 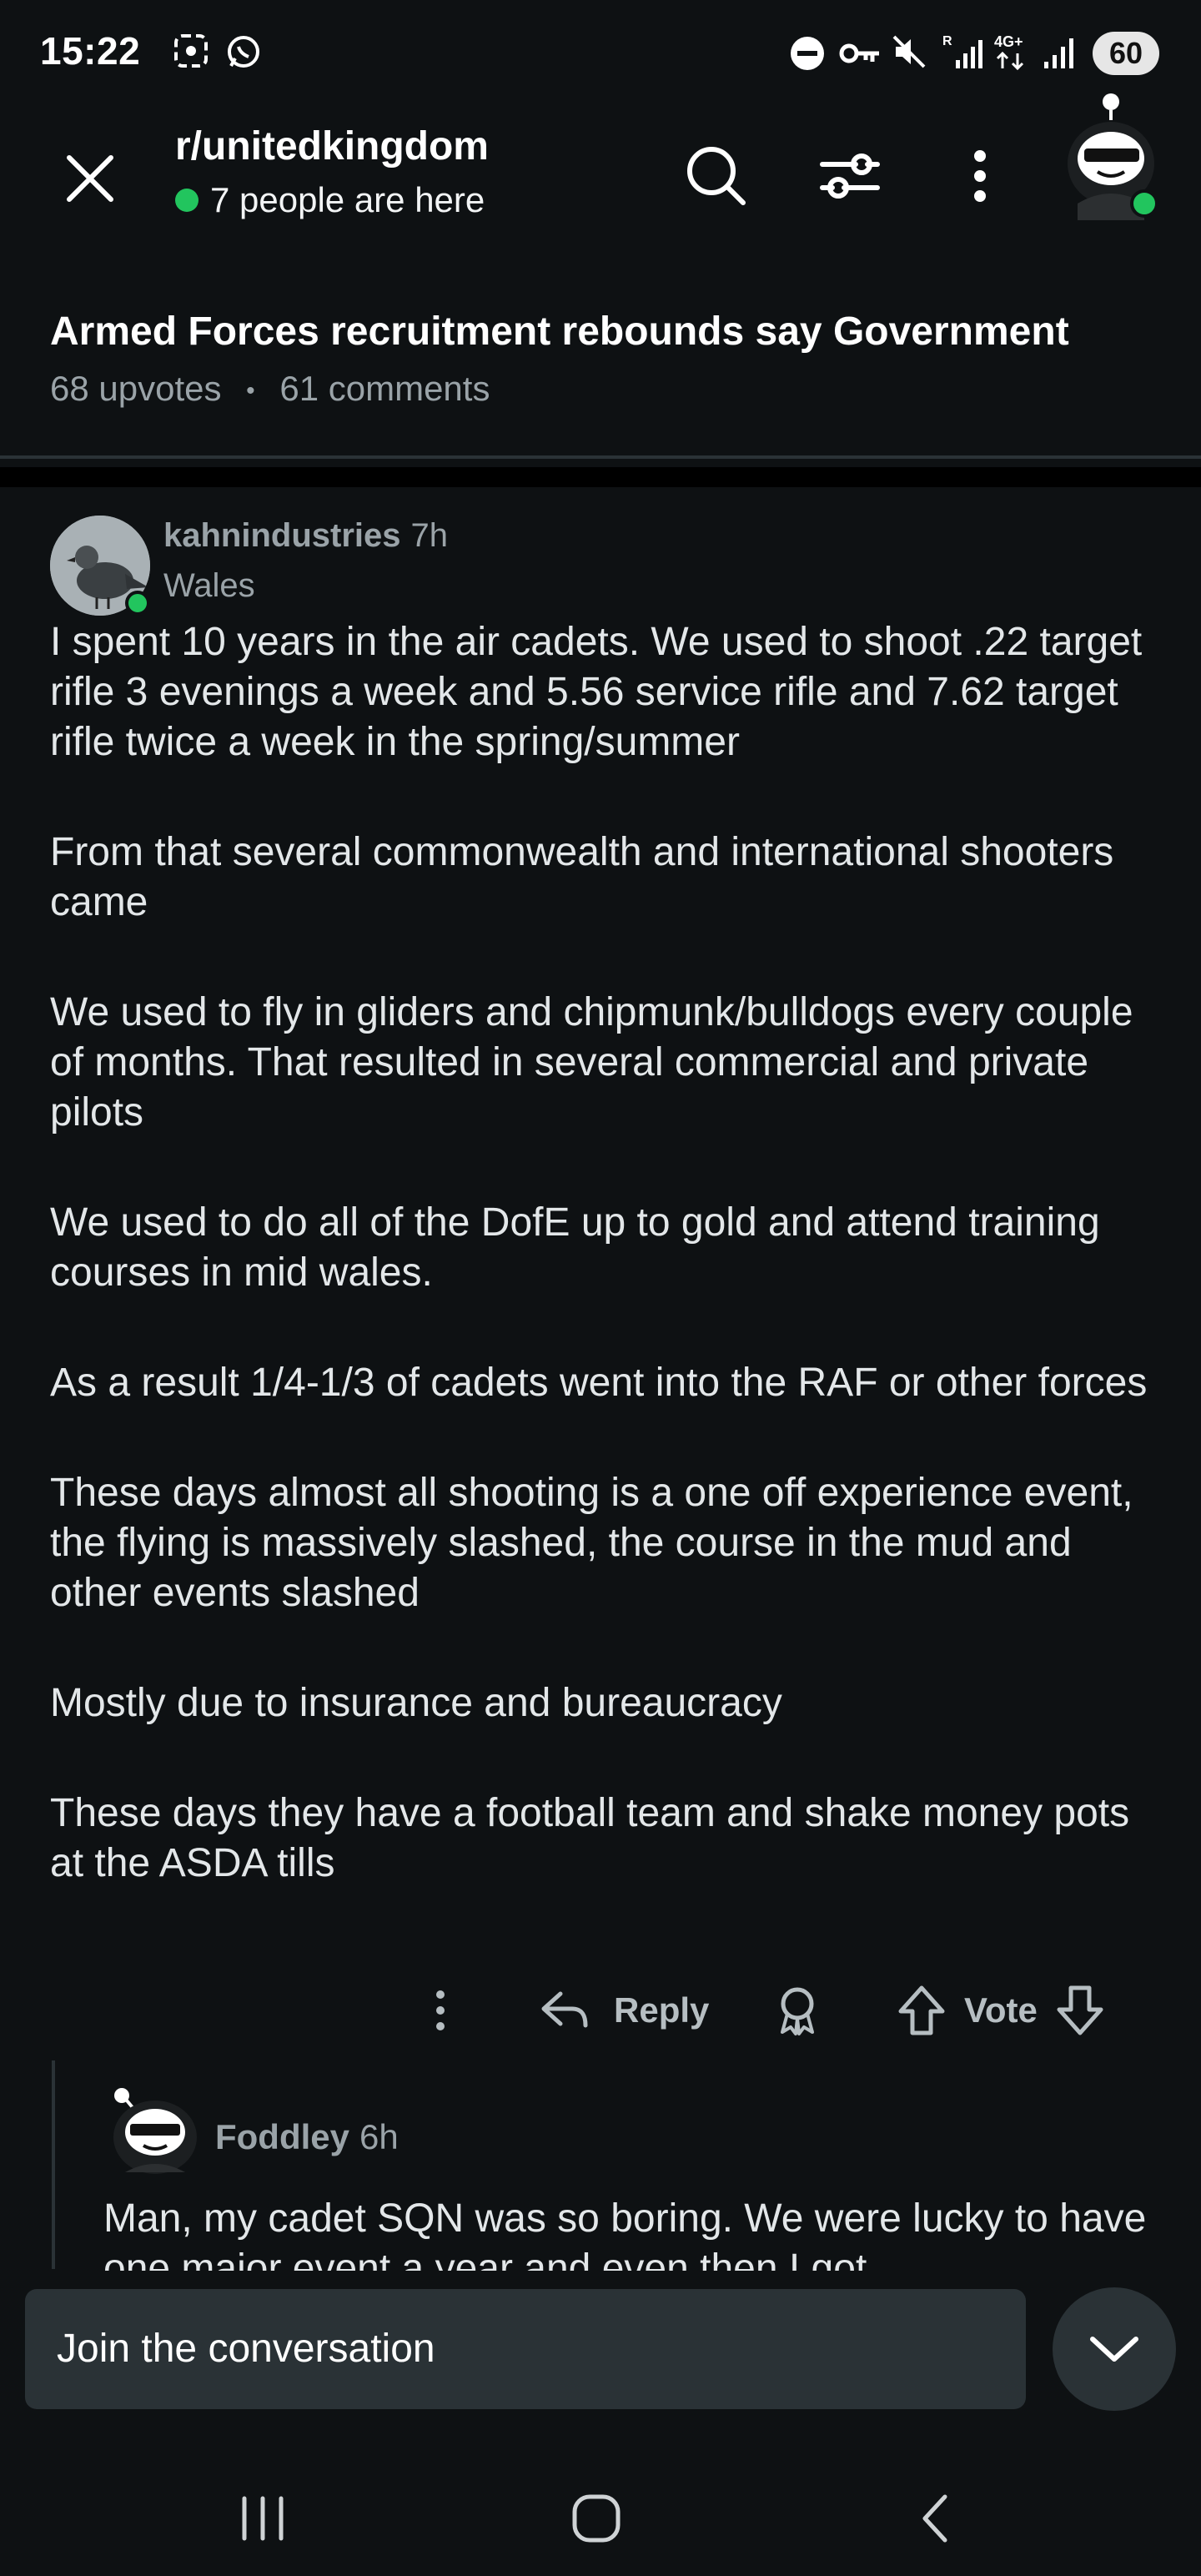 What do you see at coordinates (909, 51) in the screenshot?
I see `mute-icon` at bounding box center [909, 51].